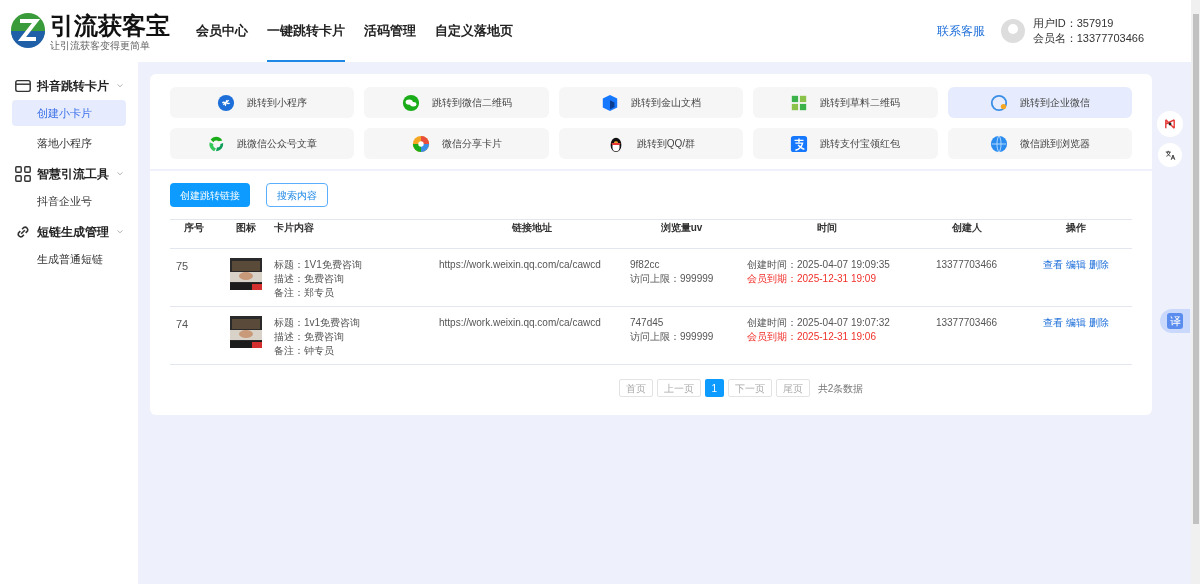 This screenshot has width=1200, height=584. What do you see at coordinates (410, 102) in the screenshot?
I see `chat-icon` at bounding box center [410, 102].